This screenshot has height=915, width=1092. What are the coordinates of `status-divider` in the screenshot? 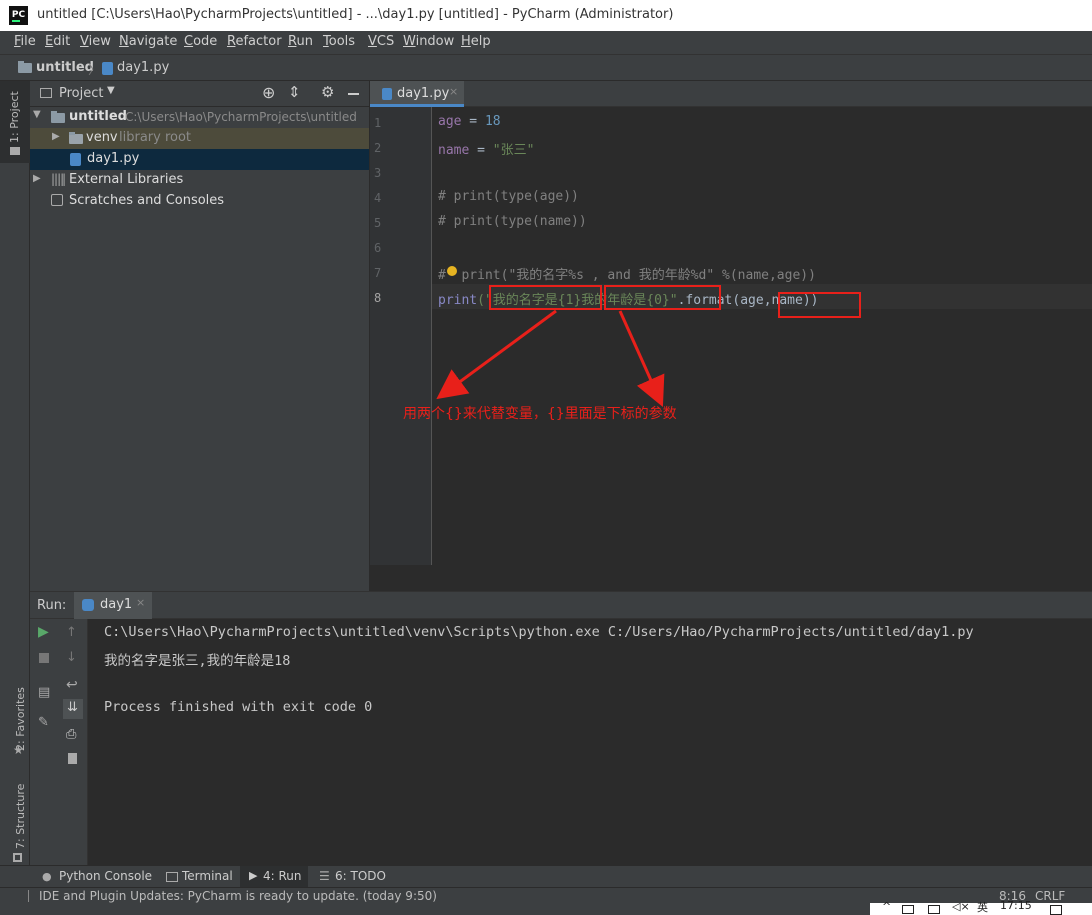 It's located at (28, 896).